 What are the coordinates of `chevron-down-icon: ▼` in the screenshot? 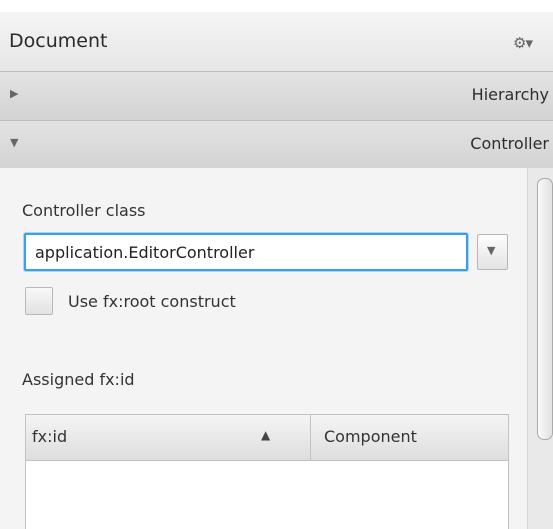 It's located at (491, 250).